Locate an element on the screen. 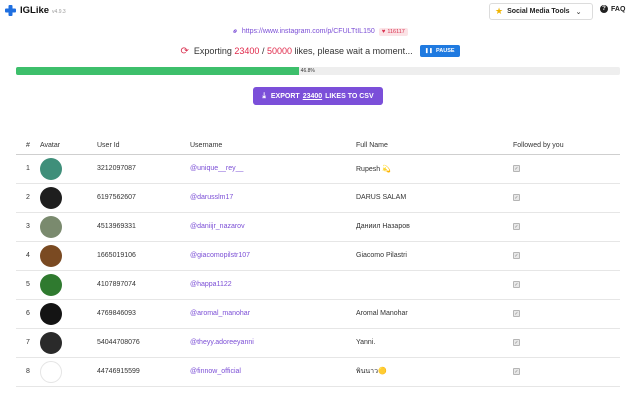 The width and height of the screenshot is (640, 400). status-current: 23400 is located at coordinates (247, 51).